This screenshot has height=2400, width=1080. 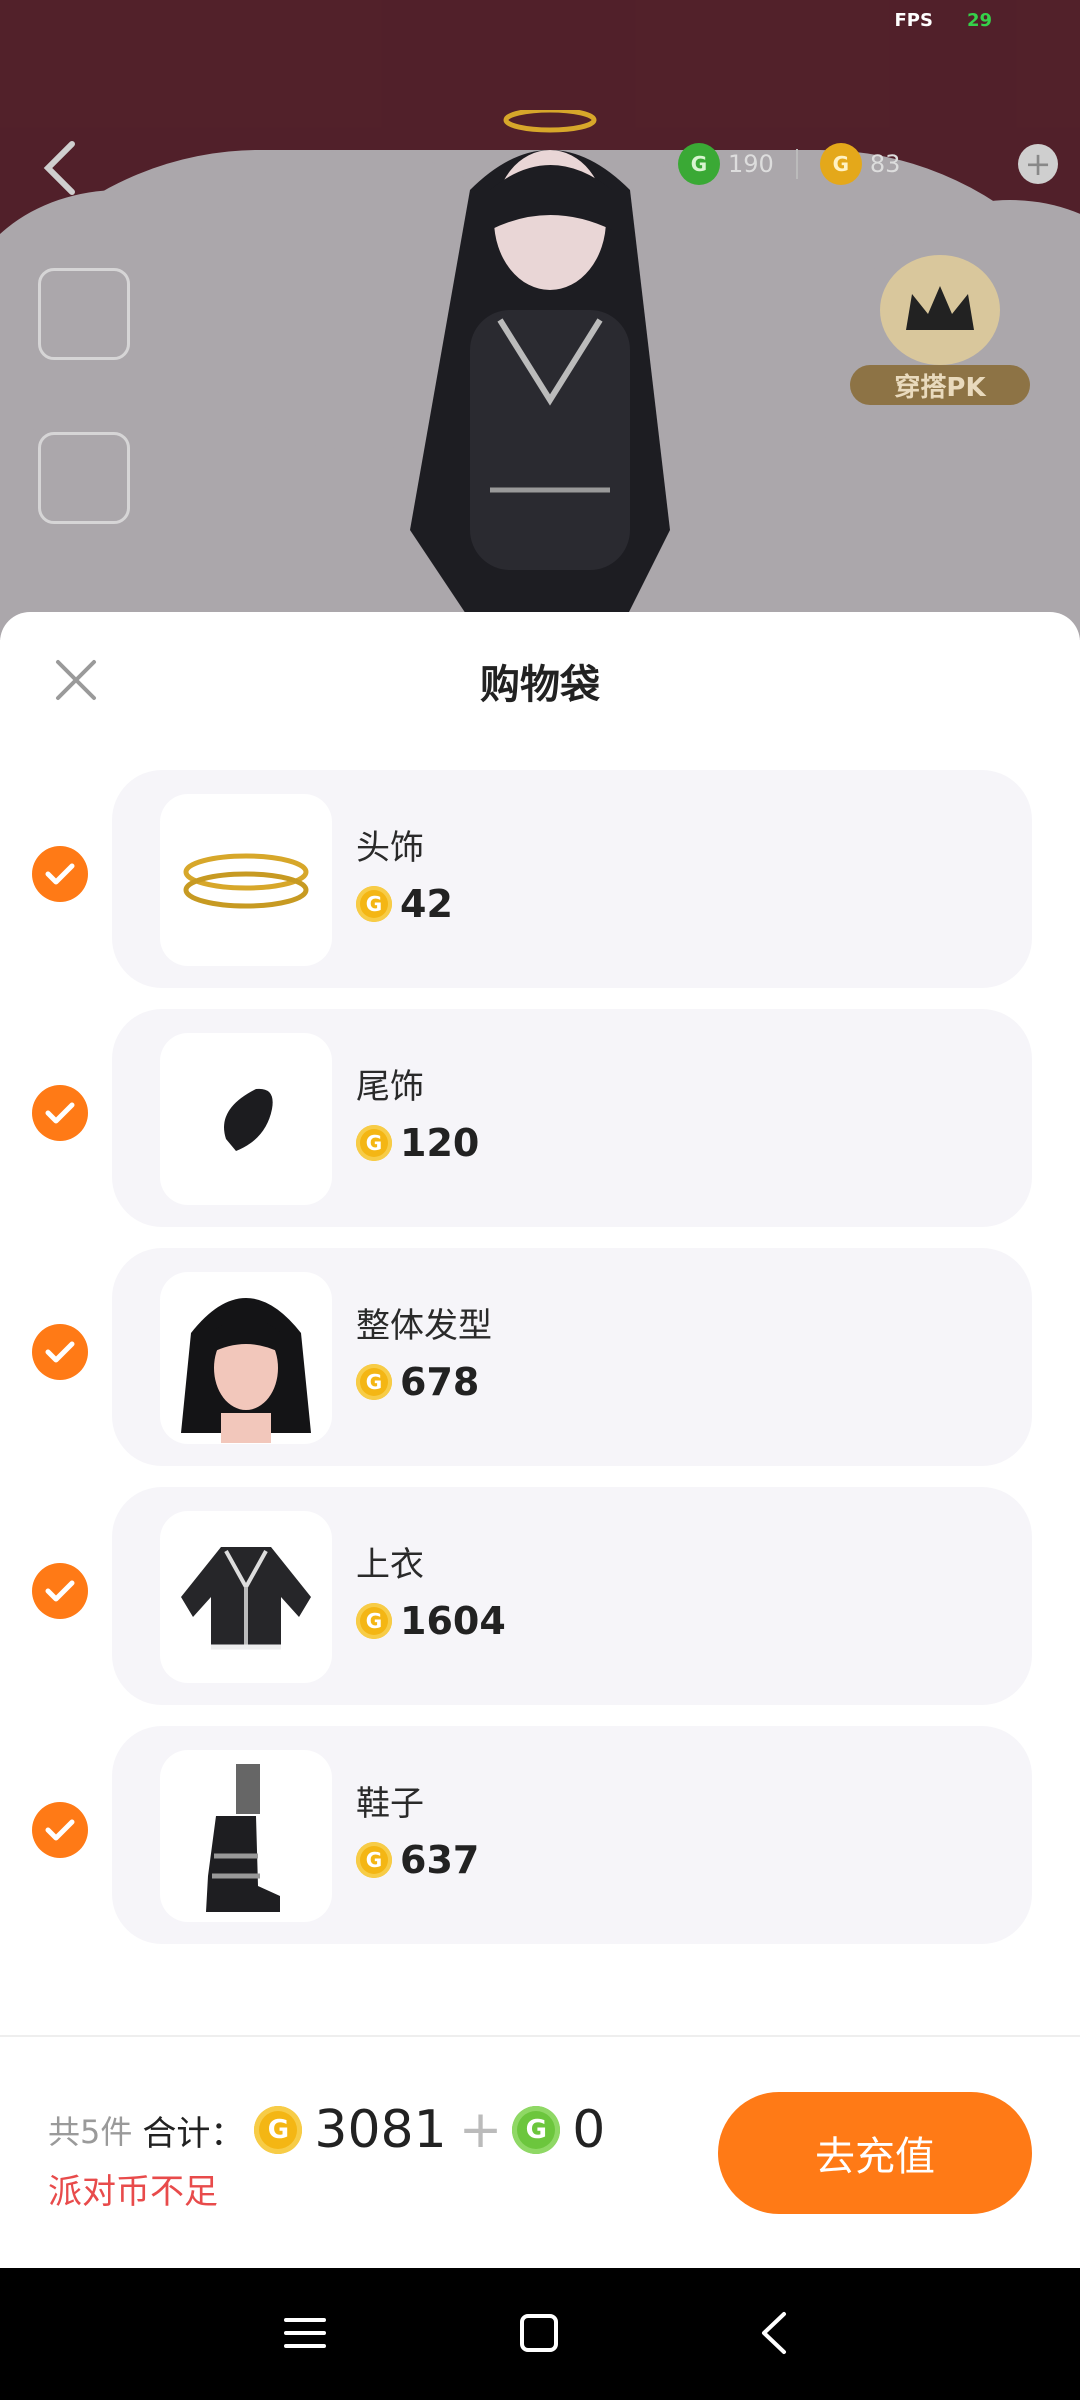 I want to click on item-price: G 42, so click(x=404, y=904).